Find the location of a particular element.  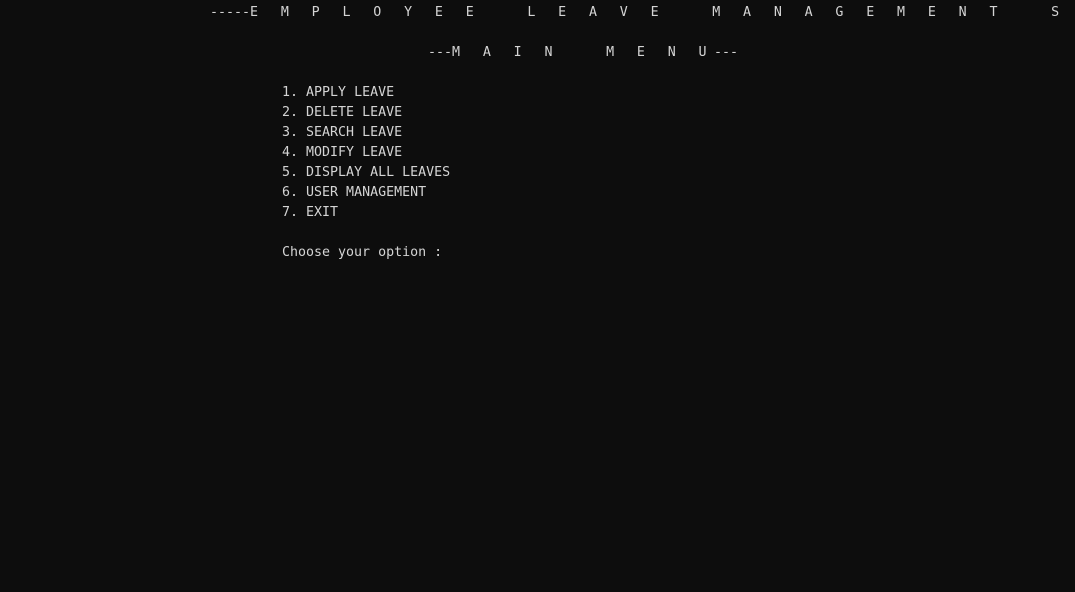

menu-option-label: USER MANAGEMENT is located at coordinates (366, 192).